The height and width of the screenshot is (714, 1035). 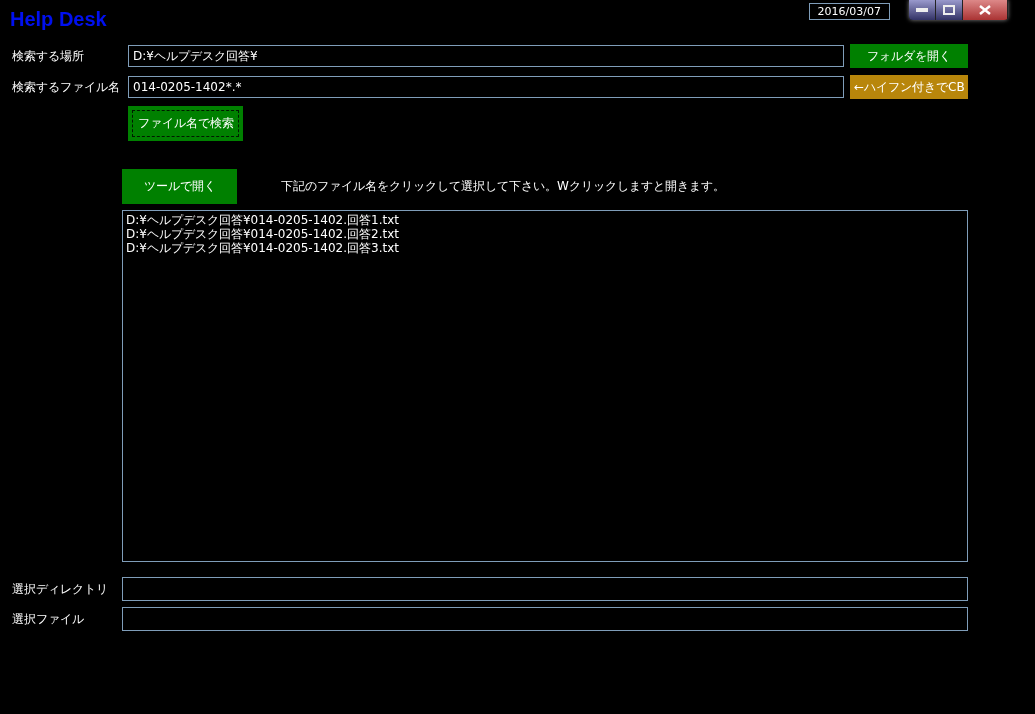 What do you see at coordinates (59, 19) in the screenshot?
I see `app-title: Help Desk` at bounding box center [59, 19].